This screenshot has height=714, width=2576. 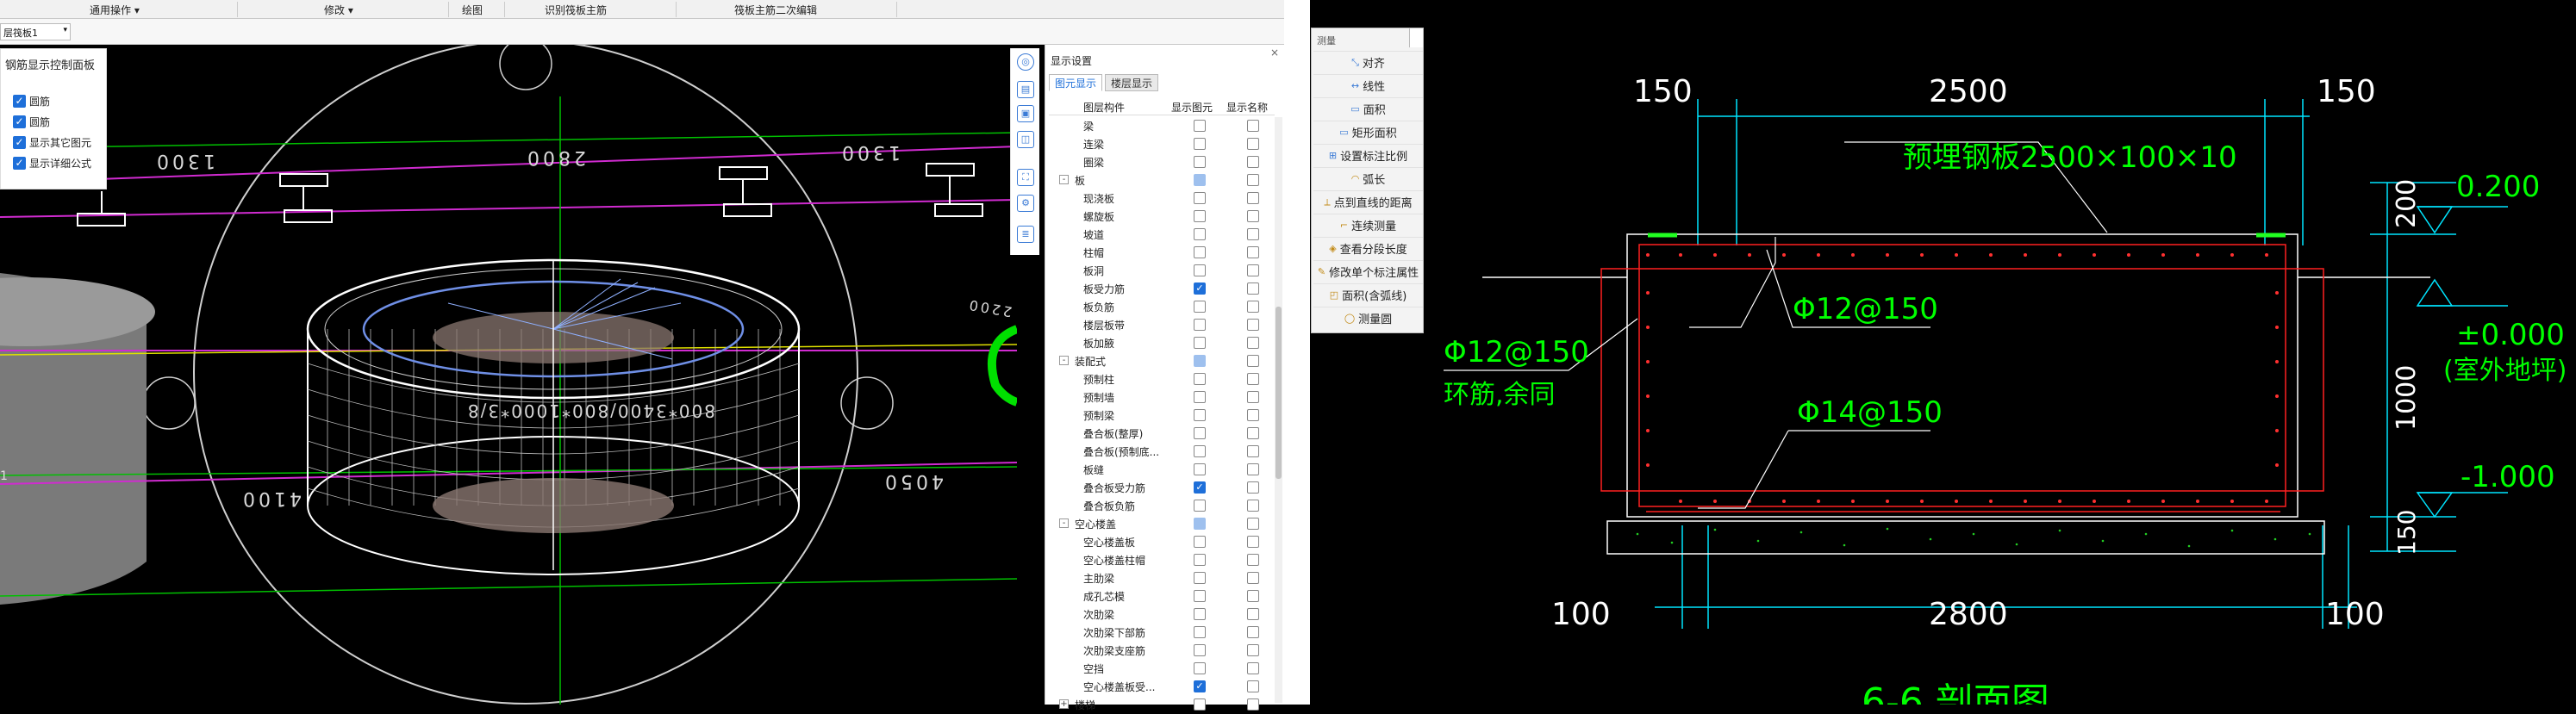 What do you see at coordinates (1368, 271) in the screenshot?
I see `measure-edit-annotation: ✎ 修改单个标注属性` at bounding box center [1368, 271].